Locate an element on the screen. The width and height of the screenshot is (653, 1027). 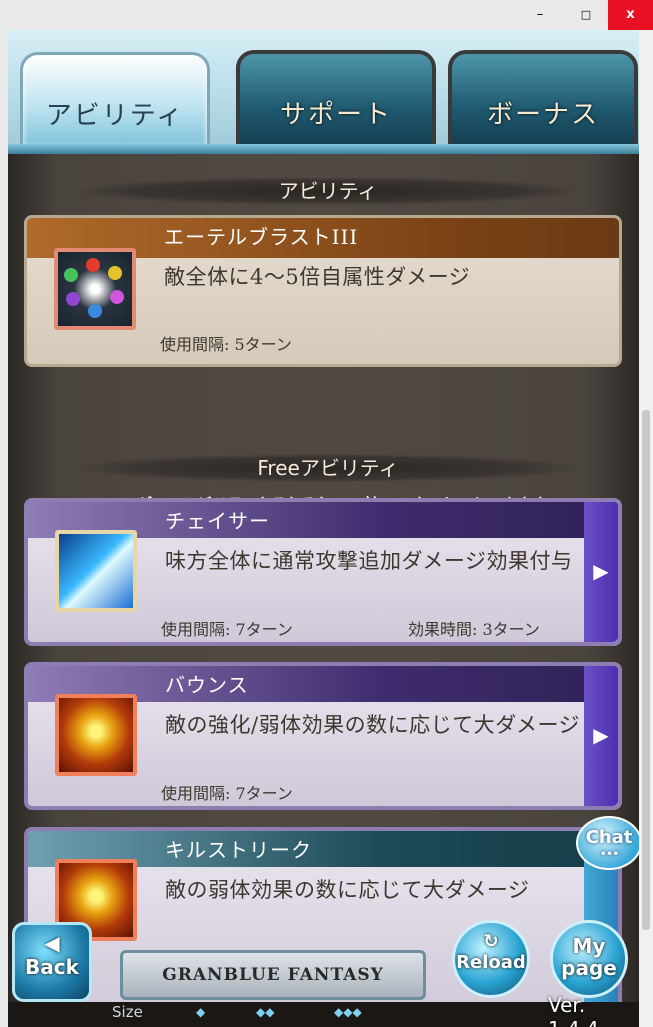
size-label: Size is located at coordinates (127, 1012).